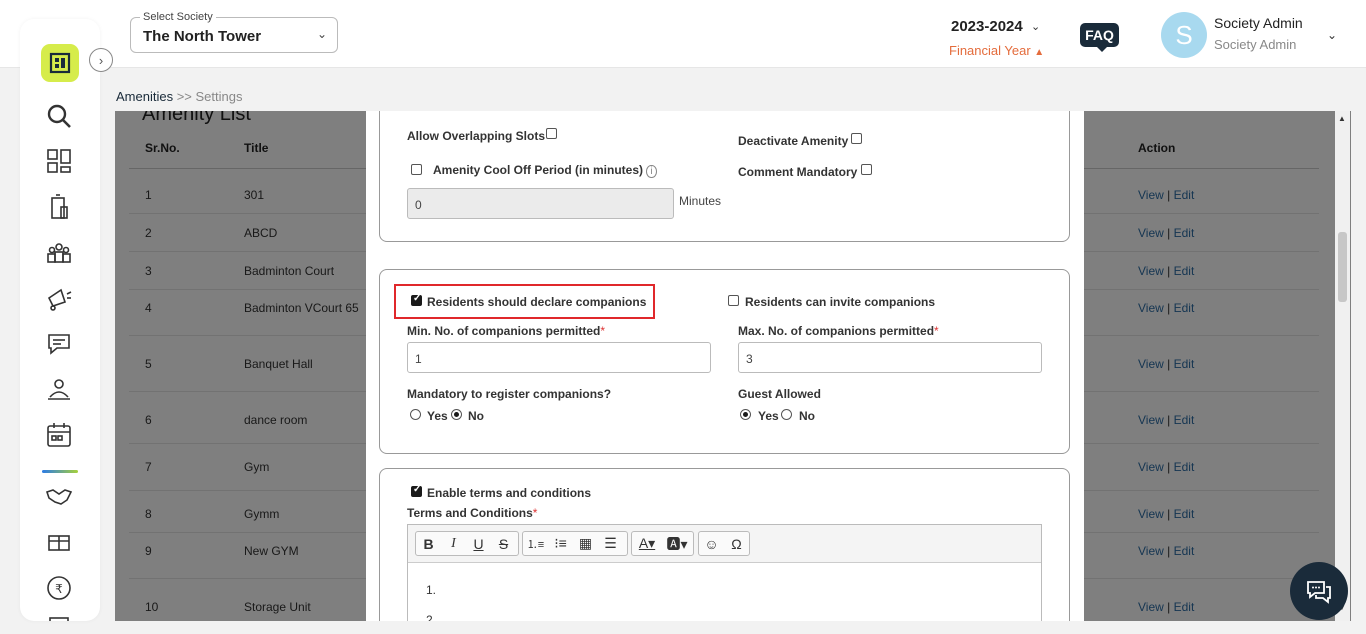  I want to click on chat-support-button, so click(1319, 591).